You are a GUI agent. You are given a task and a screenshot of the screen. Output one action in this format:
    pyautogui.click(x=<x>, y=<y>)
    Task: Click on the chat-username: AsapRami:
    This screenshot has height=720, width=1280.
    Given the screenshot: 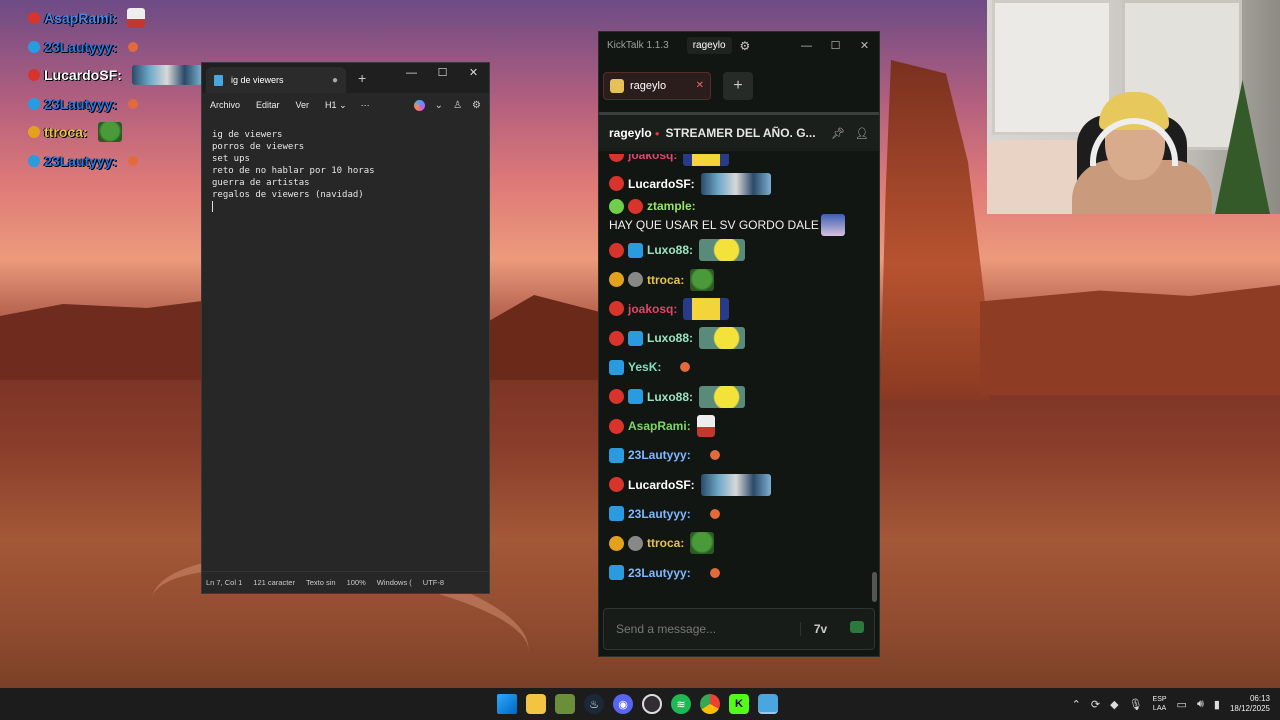 What is the action you would take?
    pyautogui.click(x=659, y=426)
    